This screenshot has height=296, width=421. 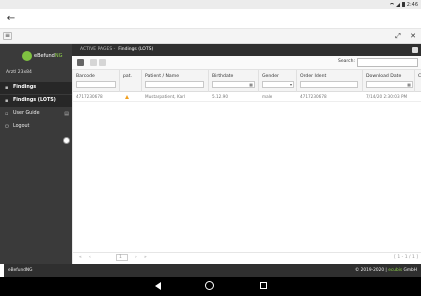 I want to click on column-birthdate: Birthdate ▦, so click(x=234, y=81).